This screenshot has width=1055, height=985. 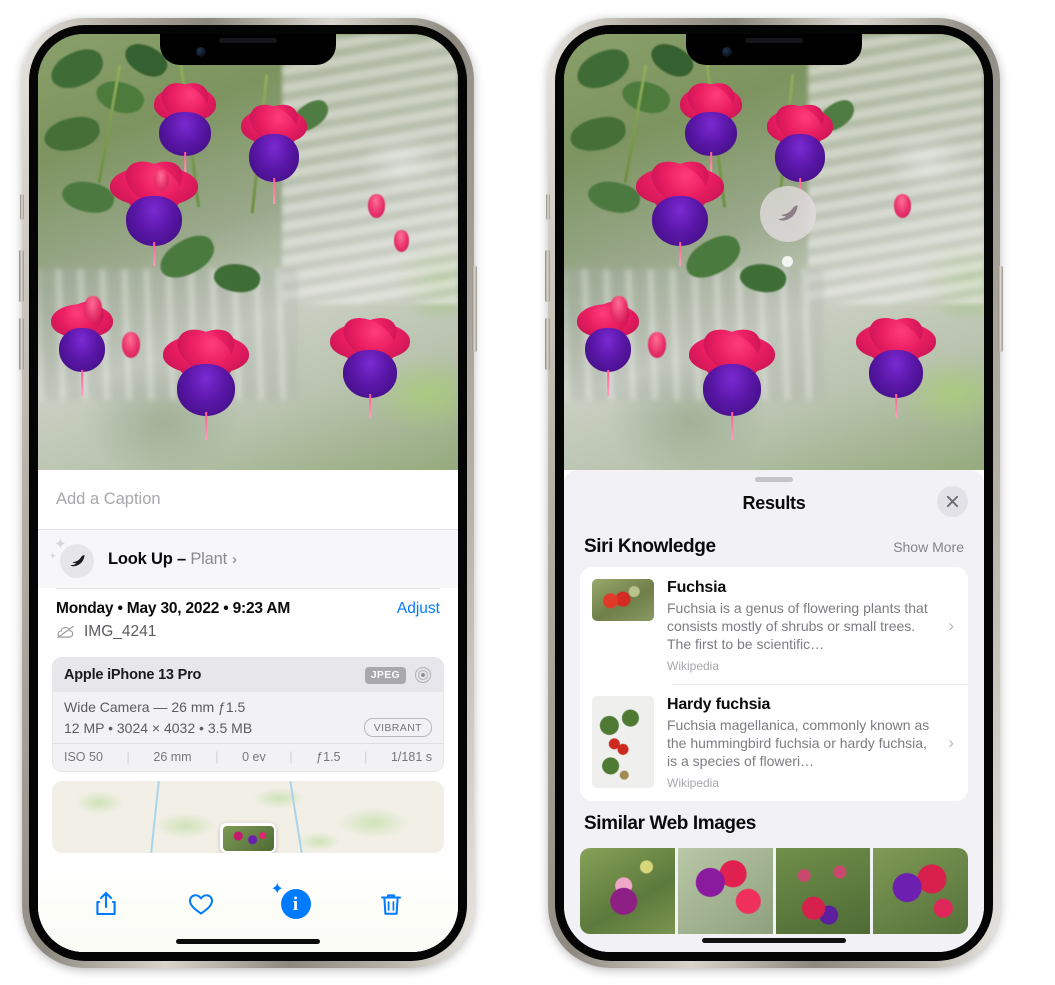 I want to click on siri-knowledge-title: Siri Knowledge, so click(x=650, y=546).